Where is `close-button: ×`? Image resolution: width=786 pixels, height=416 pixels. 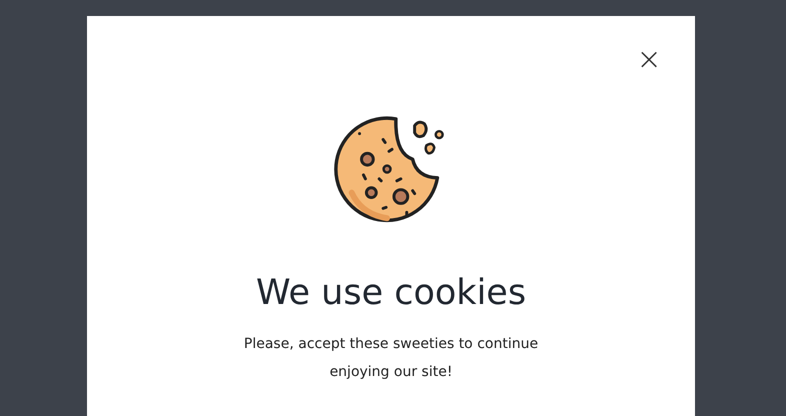 close-button: × is located at coordinates (649, 60).